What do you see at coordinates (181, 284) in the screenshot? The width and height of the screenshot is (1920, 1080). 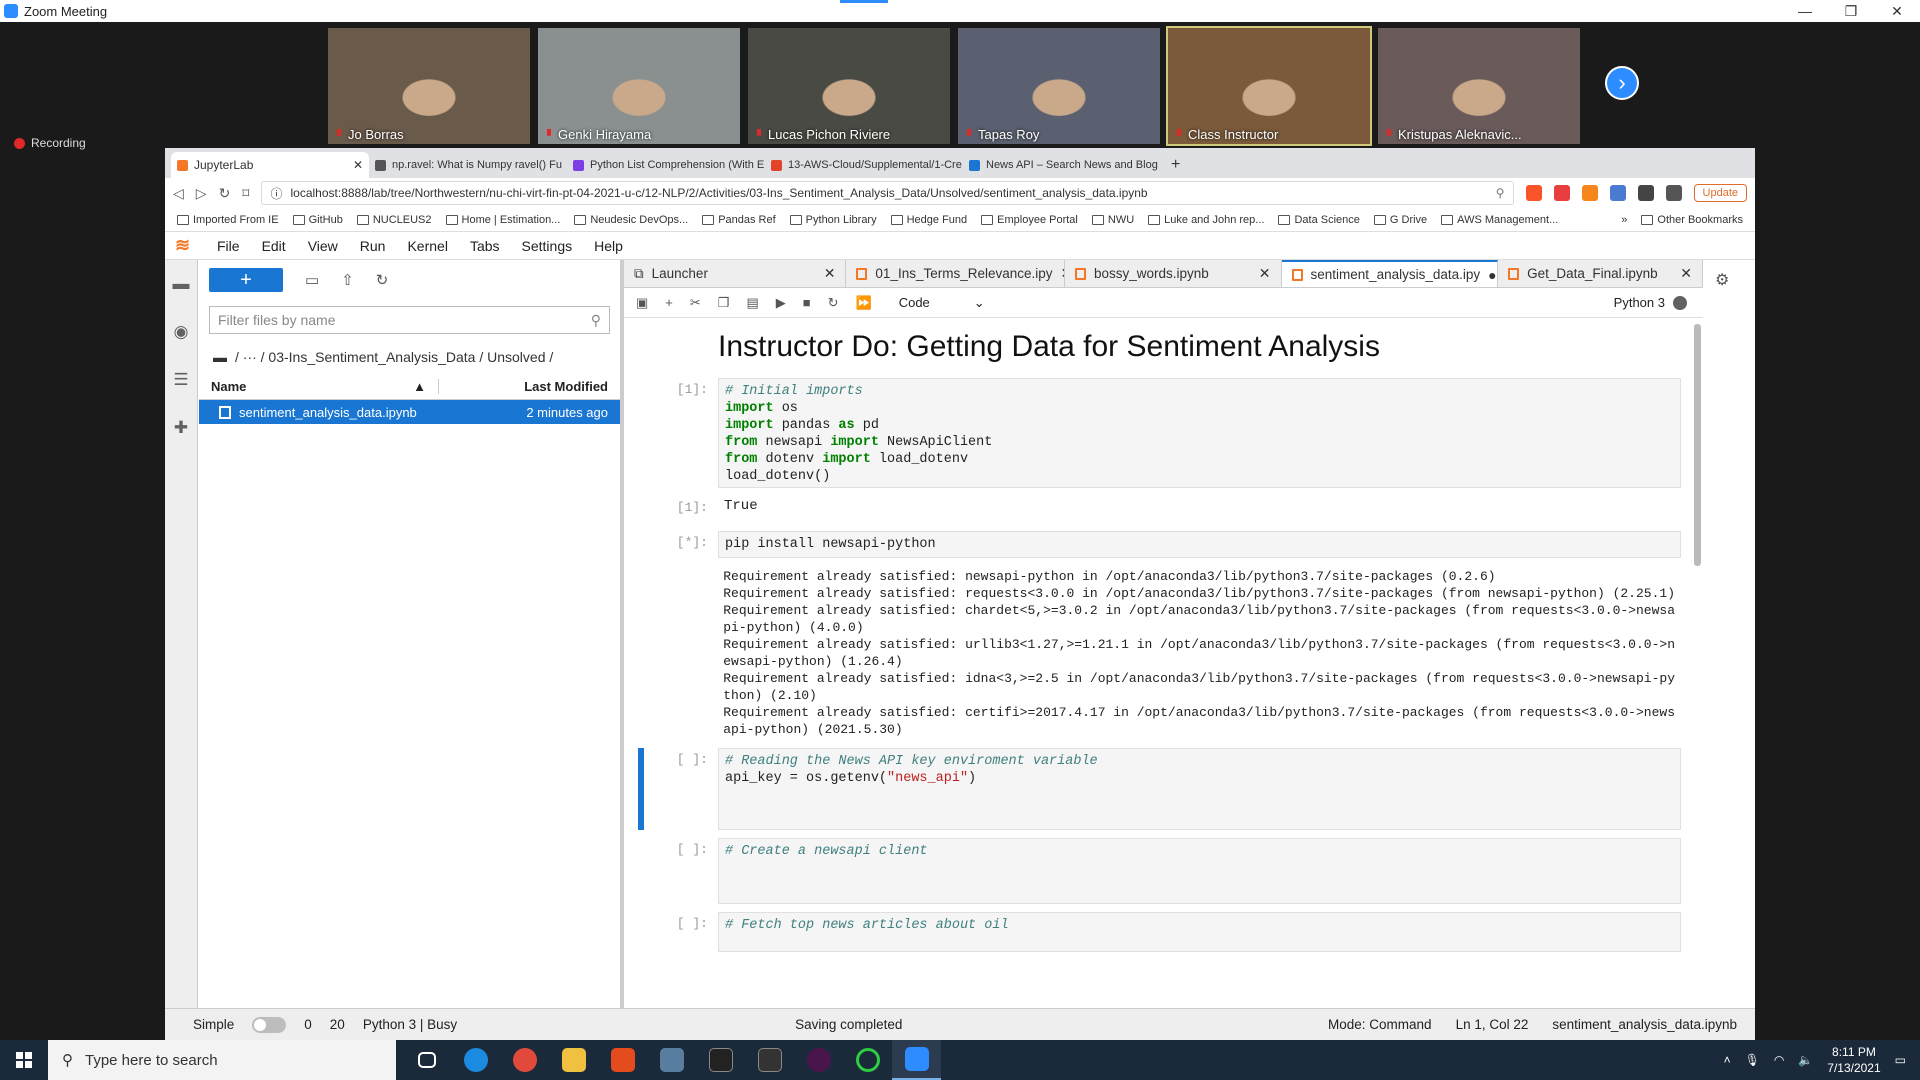 I see `folder-icon: ▬` at bounding box center [181, 284].